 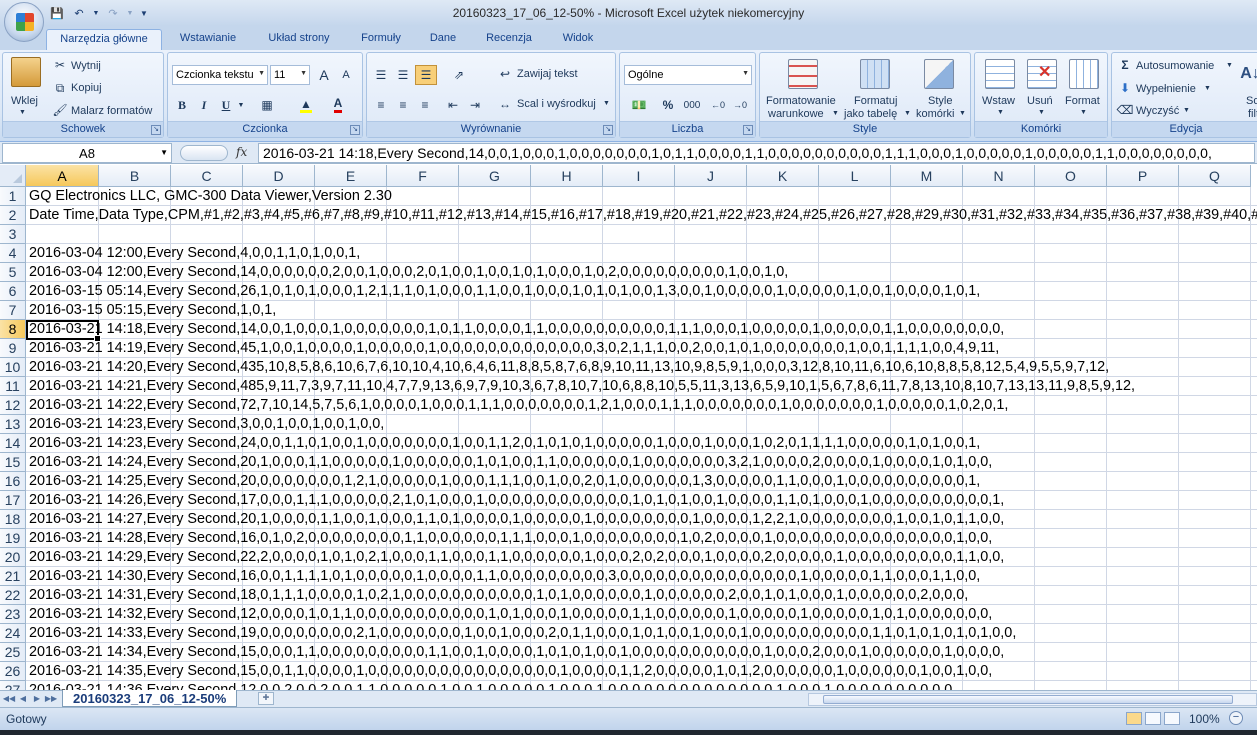 I want to click on align-middle-icon: ☰, so click(x=403, y=75).